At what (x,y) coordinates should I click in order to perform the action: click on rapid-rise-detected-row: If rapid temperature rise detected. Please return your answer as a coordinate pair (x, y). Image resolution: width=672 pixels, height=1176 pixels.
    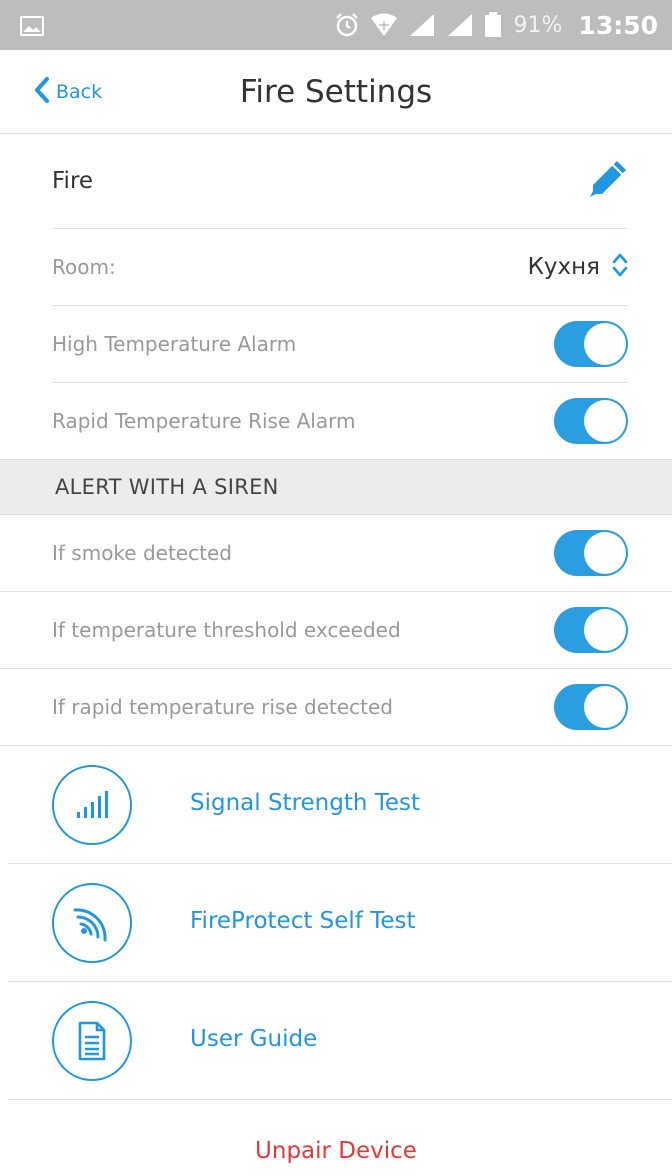
    Looking at the image, I should click on (336, 707).